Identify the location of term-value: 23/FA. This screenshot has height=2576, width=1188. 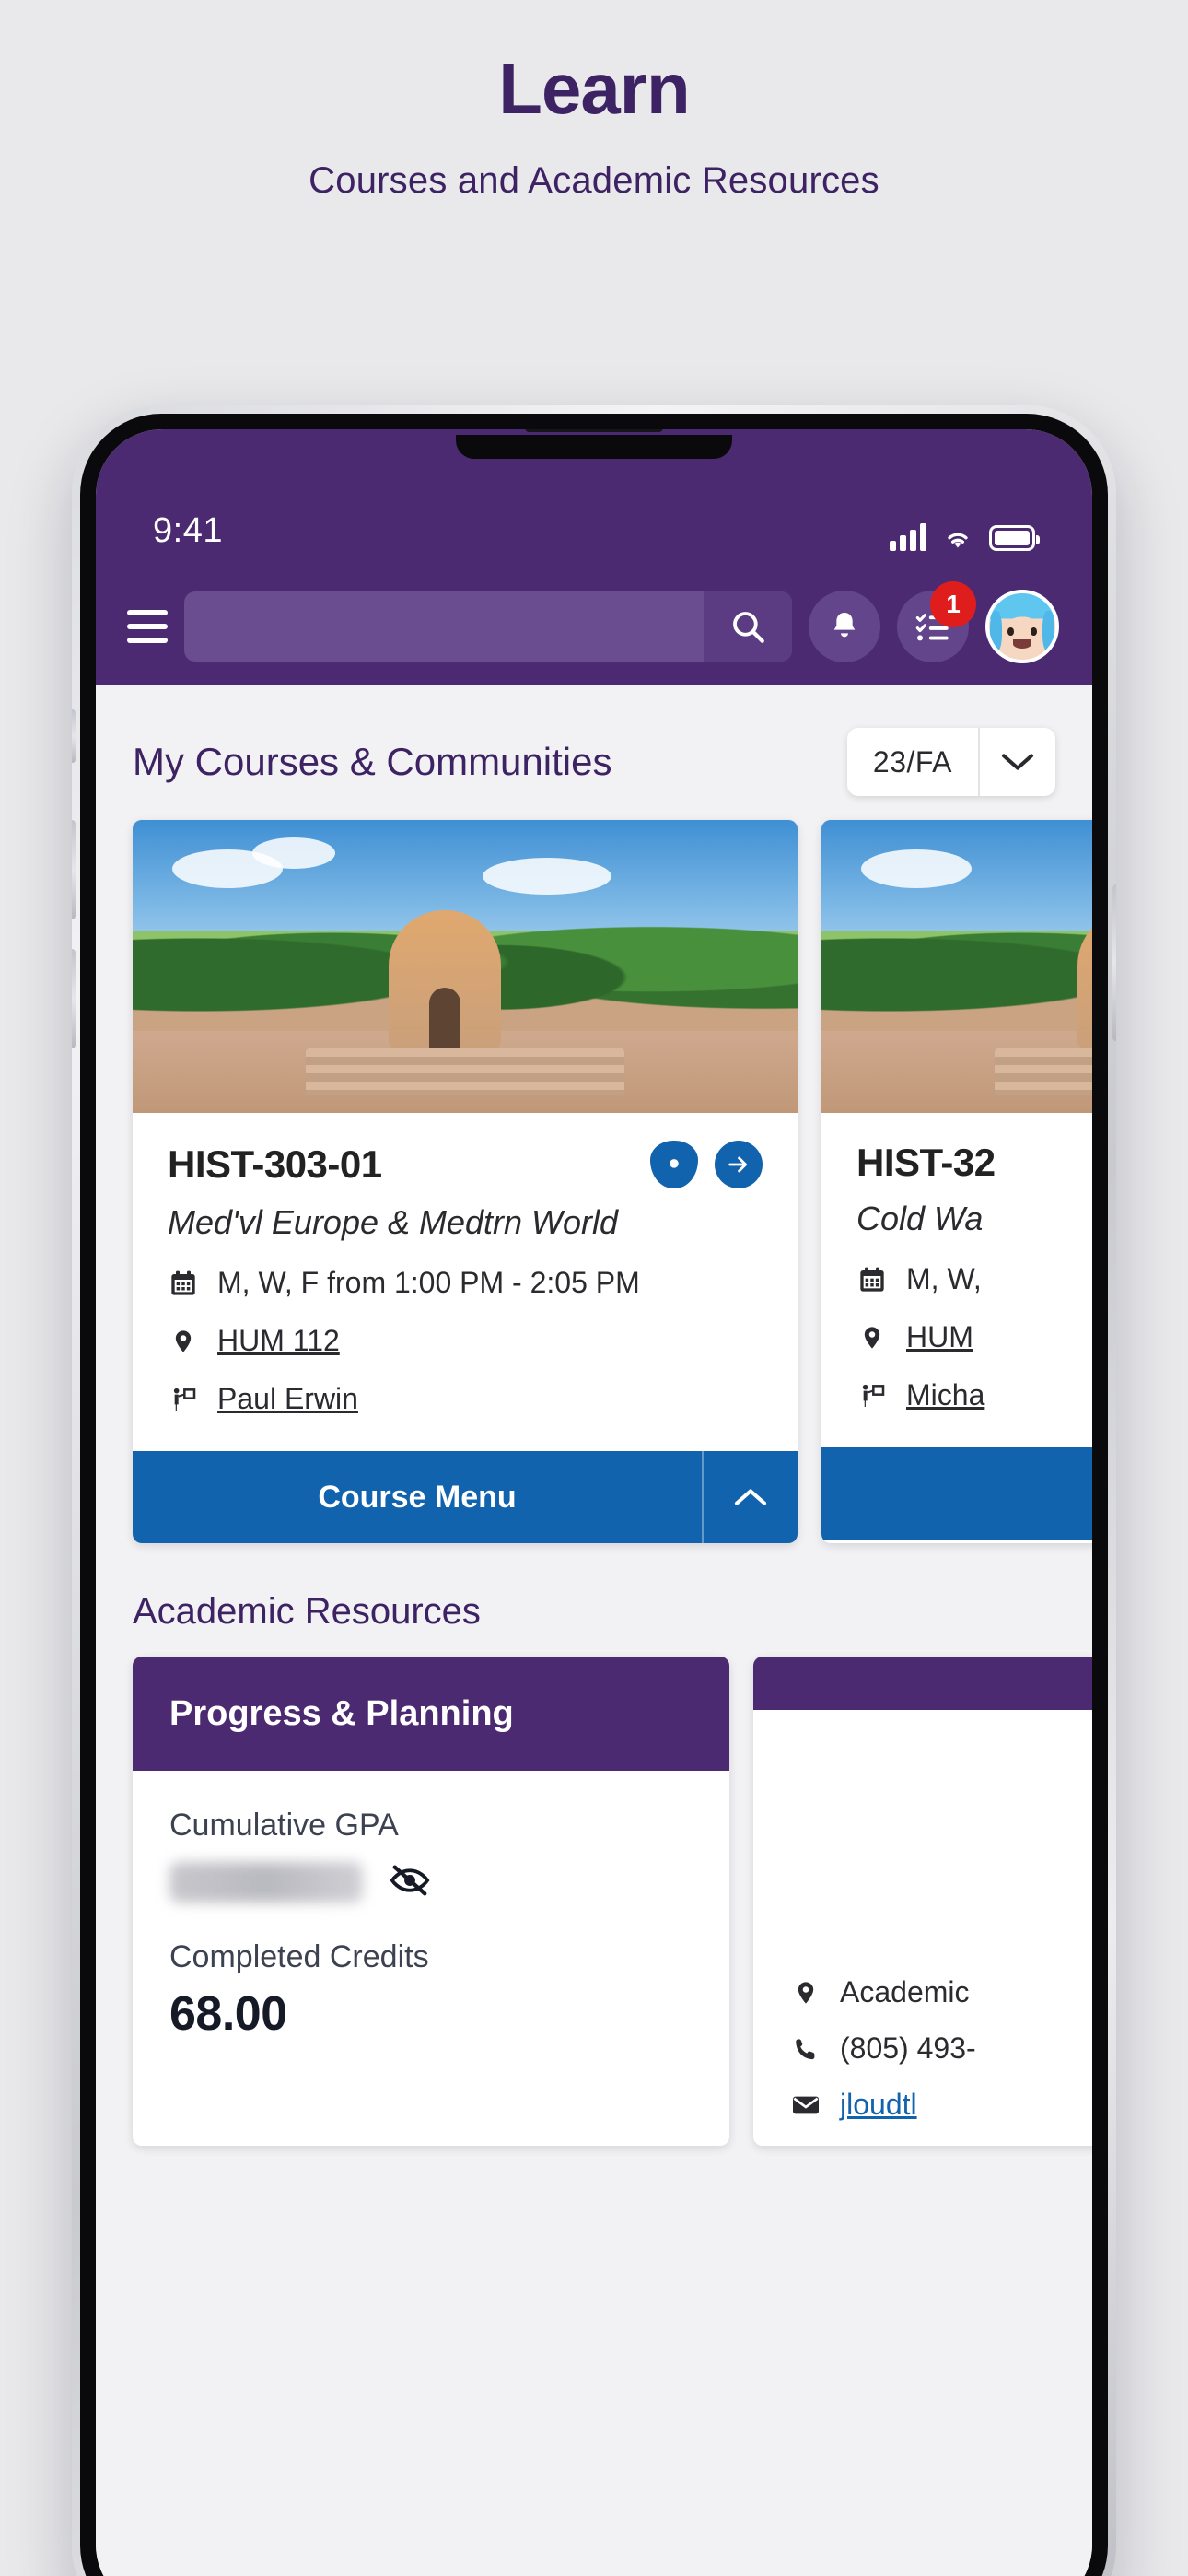
(912, 761).